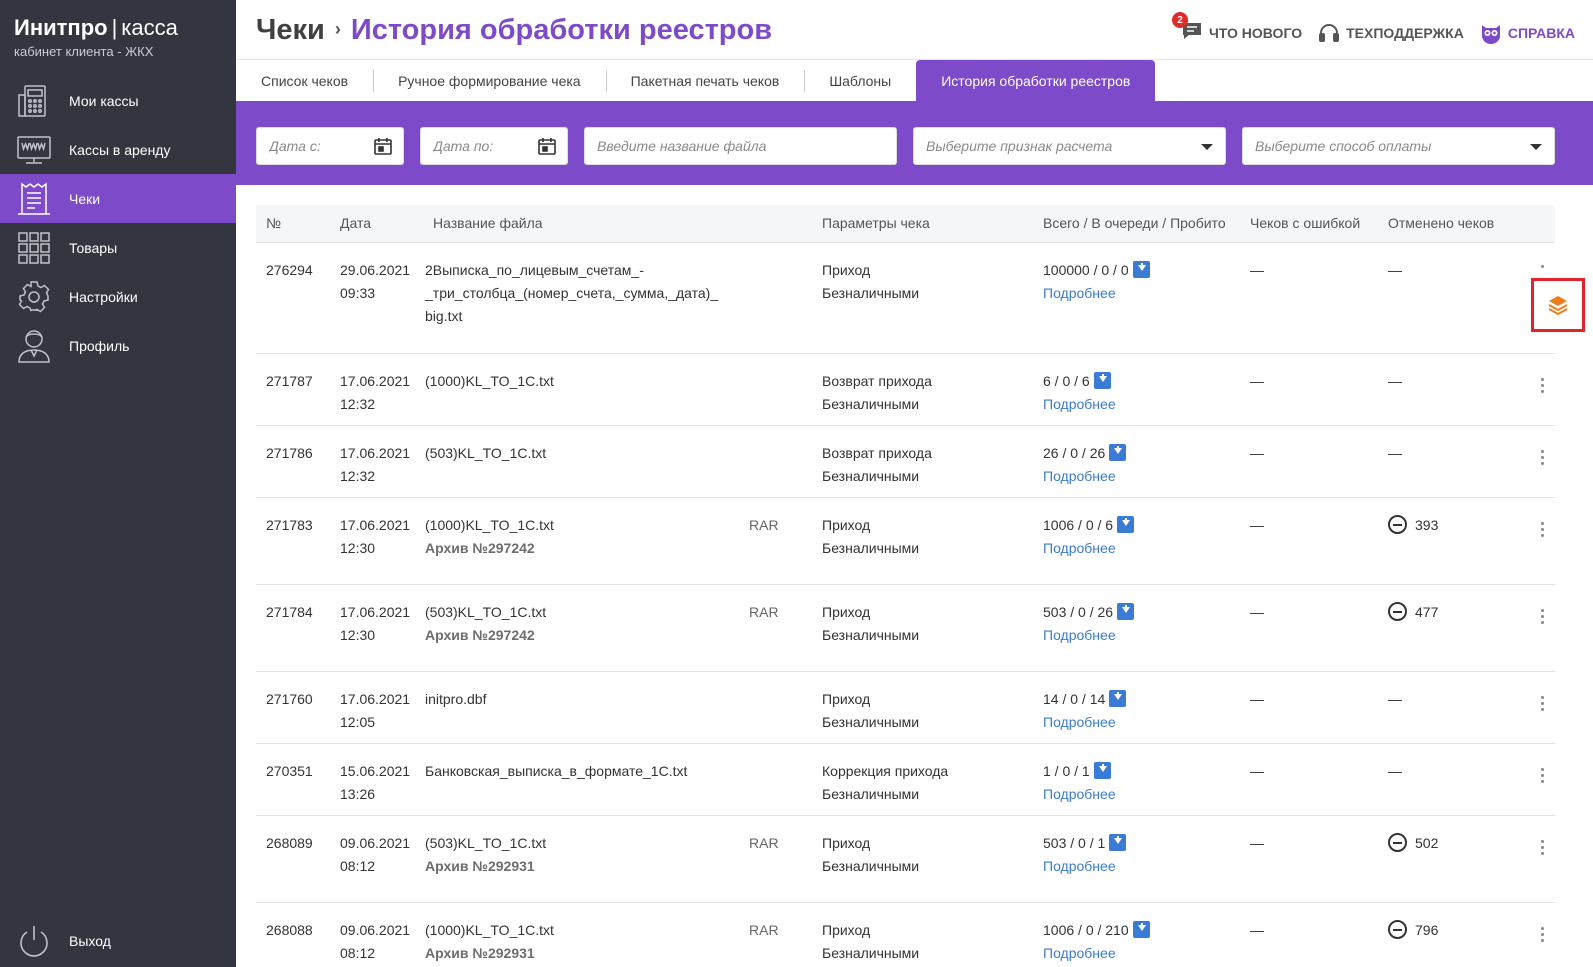 Image resolution: width=1593 pixels, height=967 pixels. What do you see at coordinates (1305, 223) in the screenshot?
I see `col-errors: Чеков с ошибкой` at bounding box center [1305, 223].